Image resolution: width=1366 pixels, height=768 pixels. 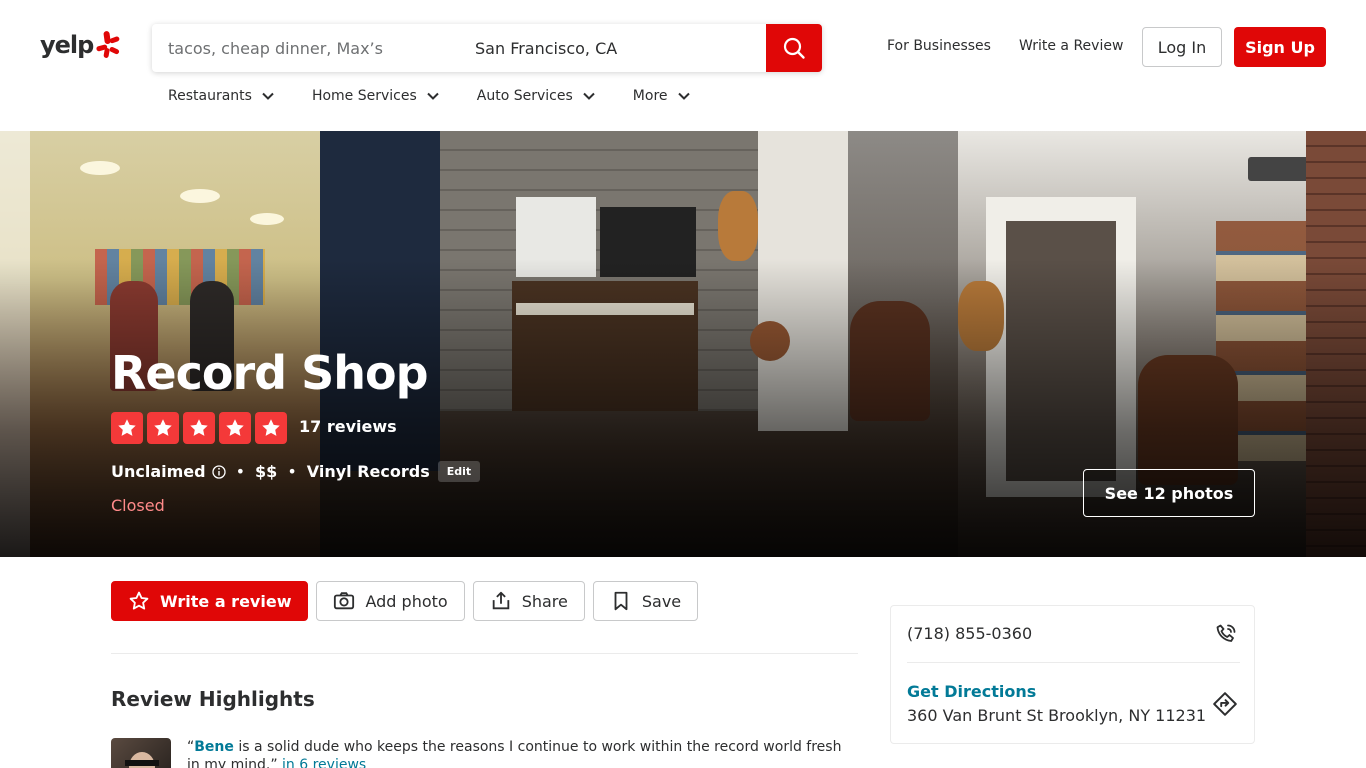 I want to click on share-label: Share, so click(x=544, y=601).